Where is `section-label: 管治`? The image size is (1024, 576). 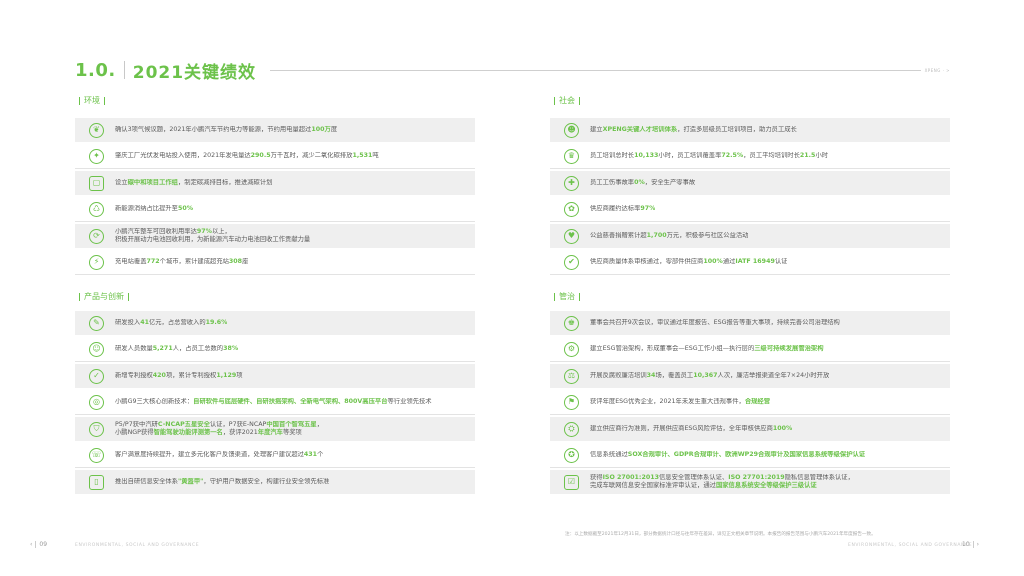 section-label: 管治 is located at coordinates (567, 296).